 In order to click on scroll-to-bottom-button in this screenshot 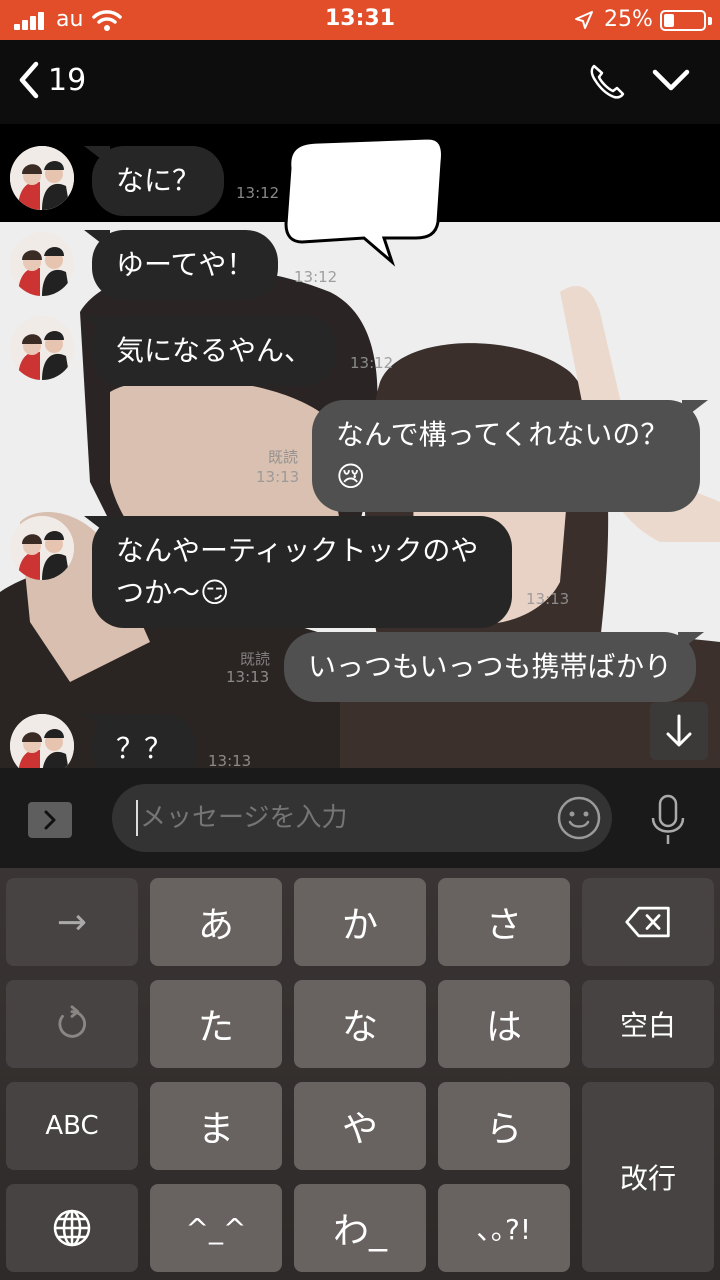, I will do `click(679, 731)`.